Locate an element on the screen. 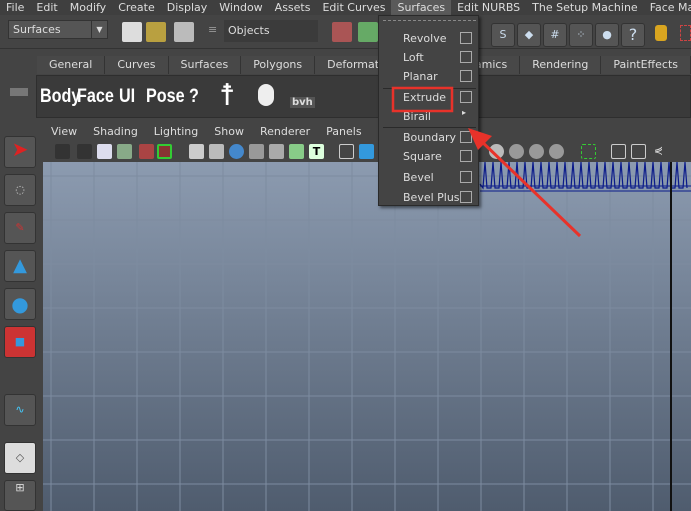 The image size is (691, 511). annotation-overlay is located at coordinates (486, 162).